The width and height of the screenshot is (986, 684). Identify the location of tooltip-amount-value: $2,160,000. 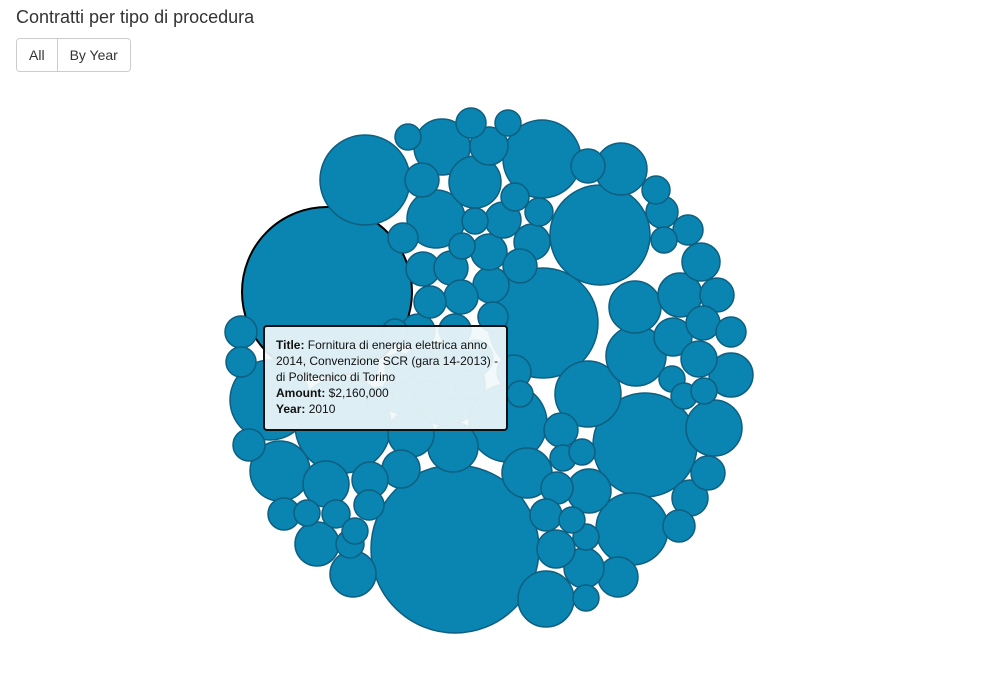
(358, 393).